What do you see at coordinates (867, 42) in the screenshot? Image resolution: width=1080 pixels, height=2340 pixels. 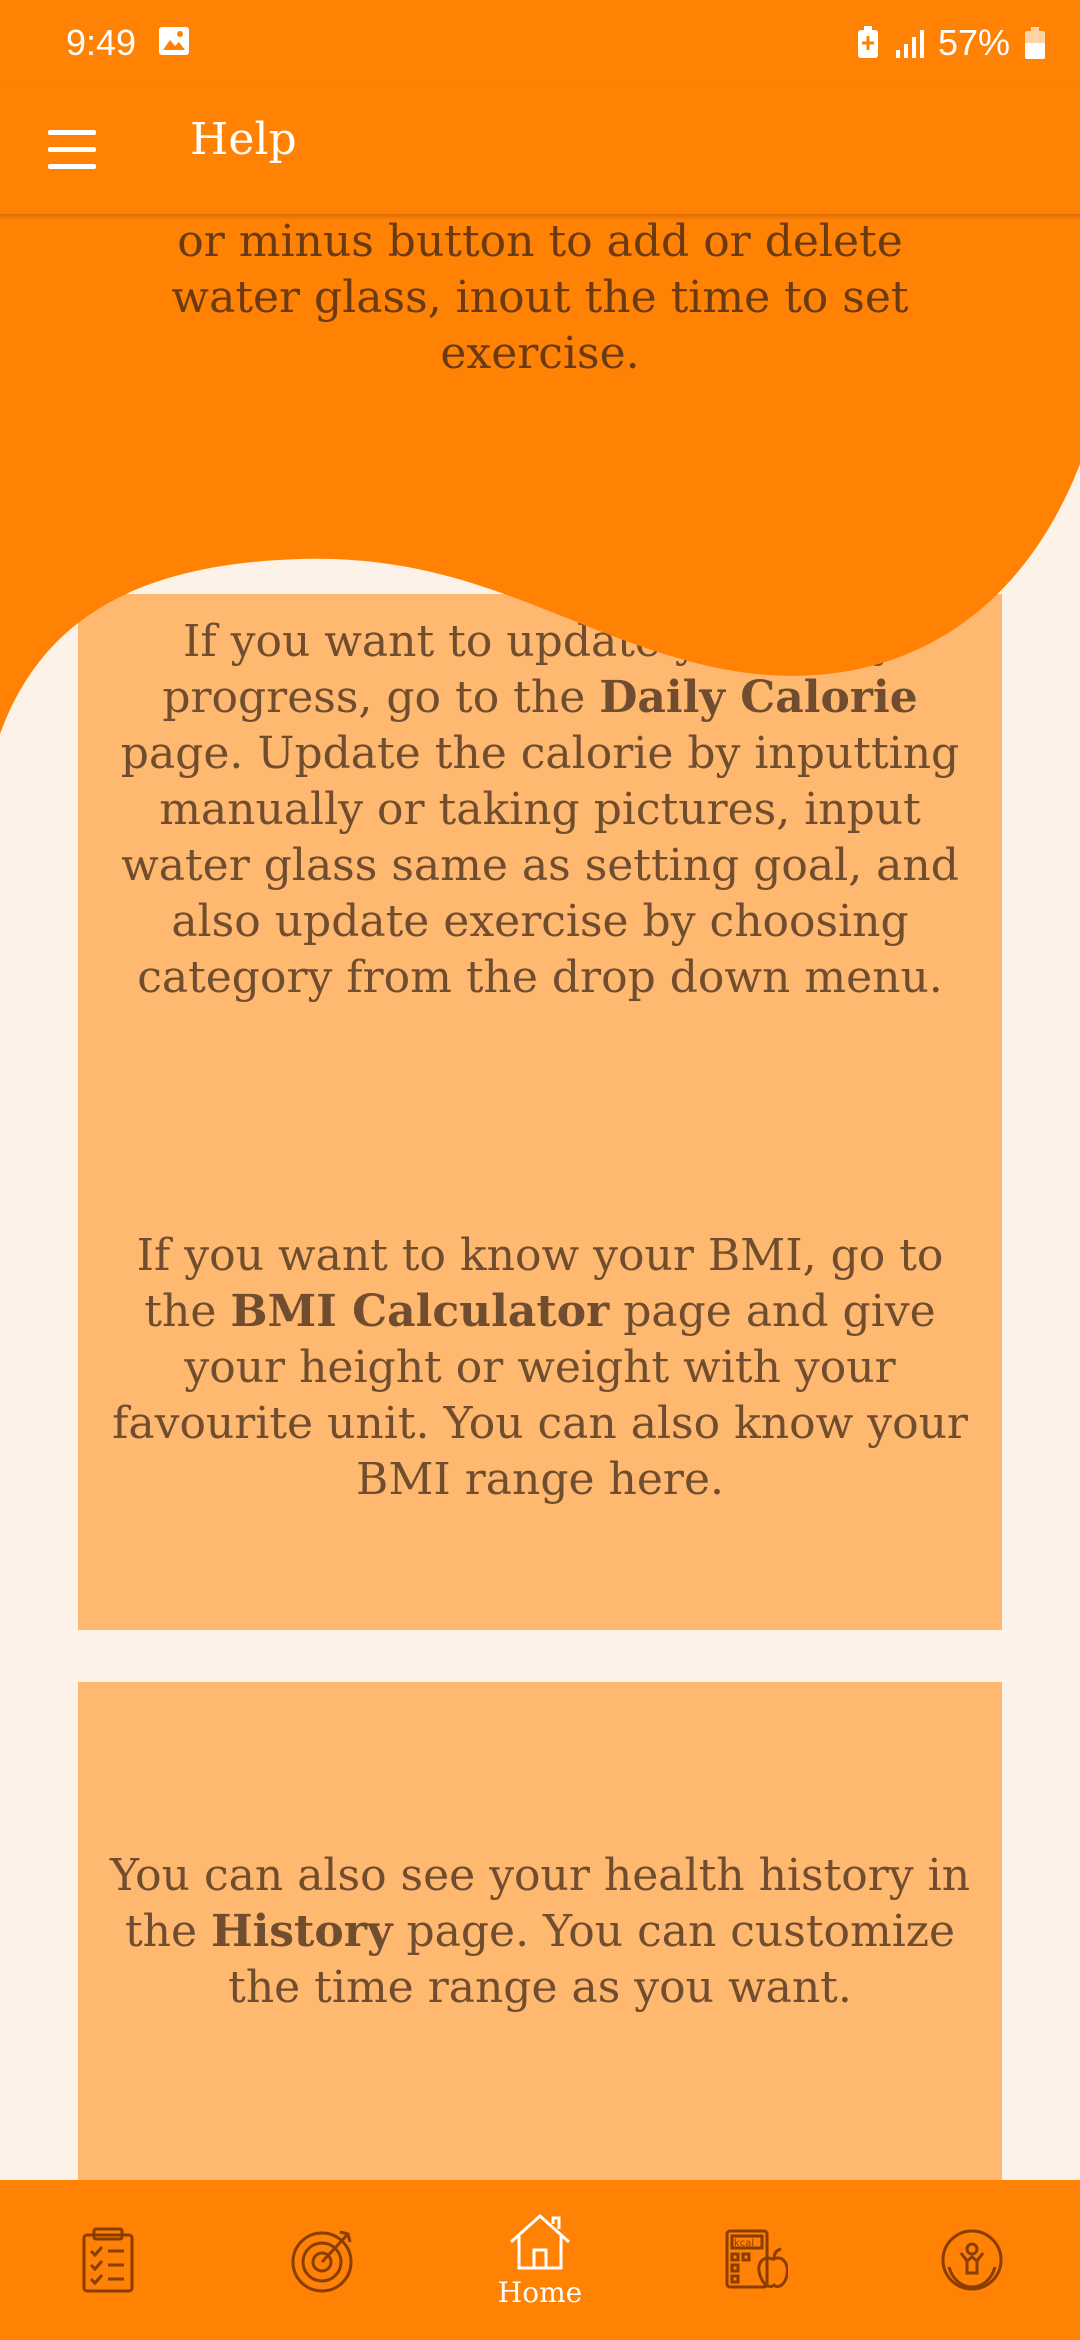 I see `battery-saver-icon` at bounding box center [867, 42].